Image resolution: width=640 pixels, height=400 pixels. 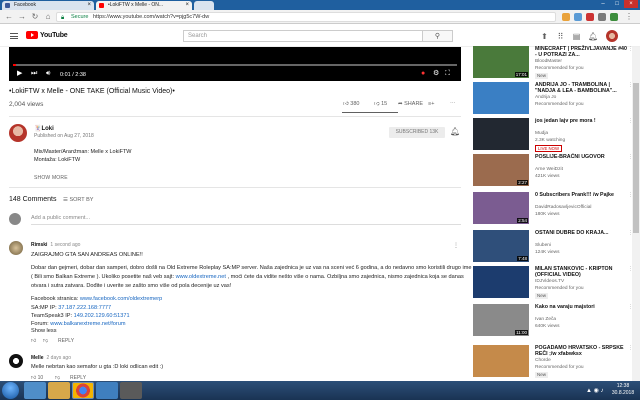 I want to click on recommended-title: Kako na varaju majstori, so click(x=581, y=307).